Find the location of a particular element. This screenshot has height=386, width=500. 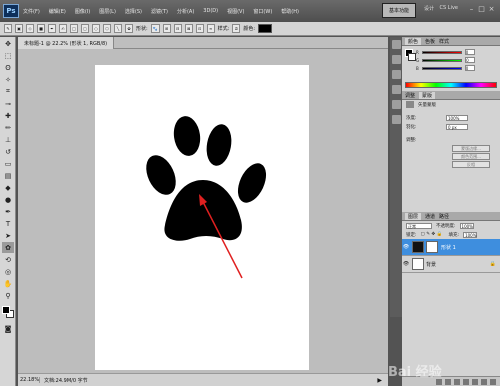

rounded-rectangle-icon: ▢ is located at coordinates (85, 28).